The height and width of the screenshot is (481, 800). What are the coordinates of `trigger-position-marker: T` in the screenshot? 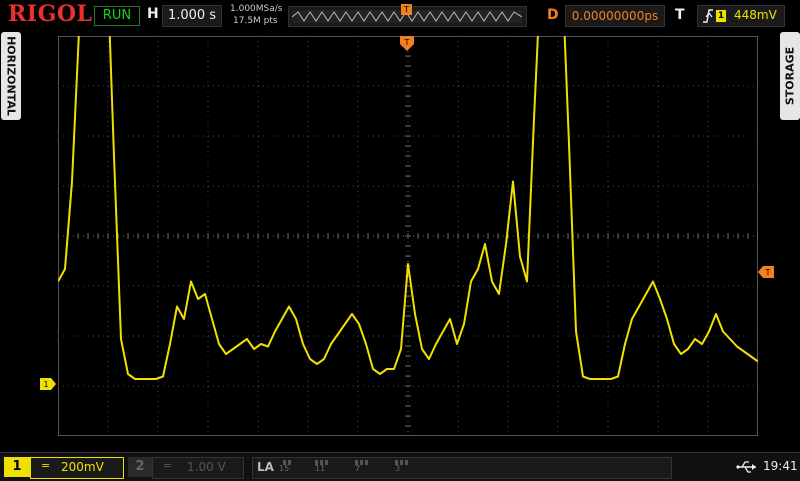 It's located at (406, 9).